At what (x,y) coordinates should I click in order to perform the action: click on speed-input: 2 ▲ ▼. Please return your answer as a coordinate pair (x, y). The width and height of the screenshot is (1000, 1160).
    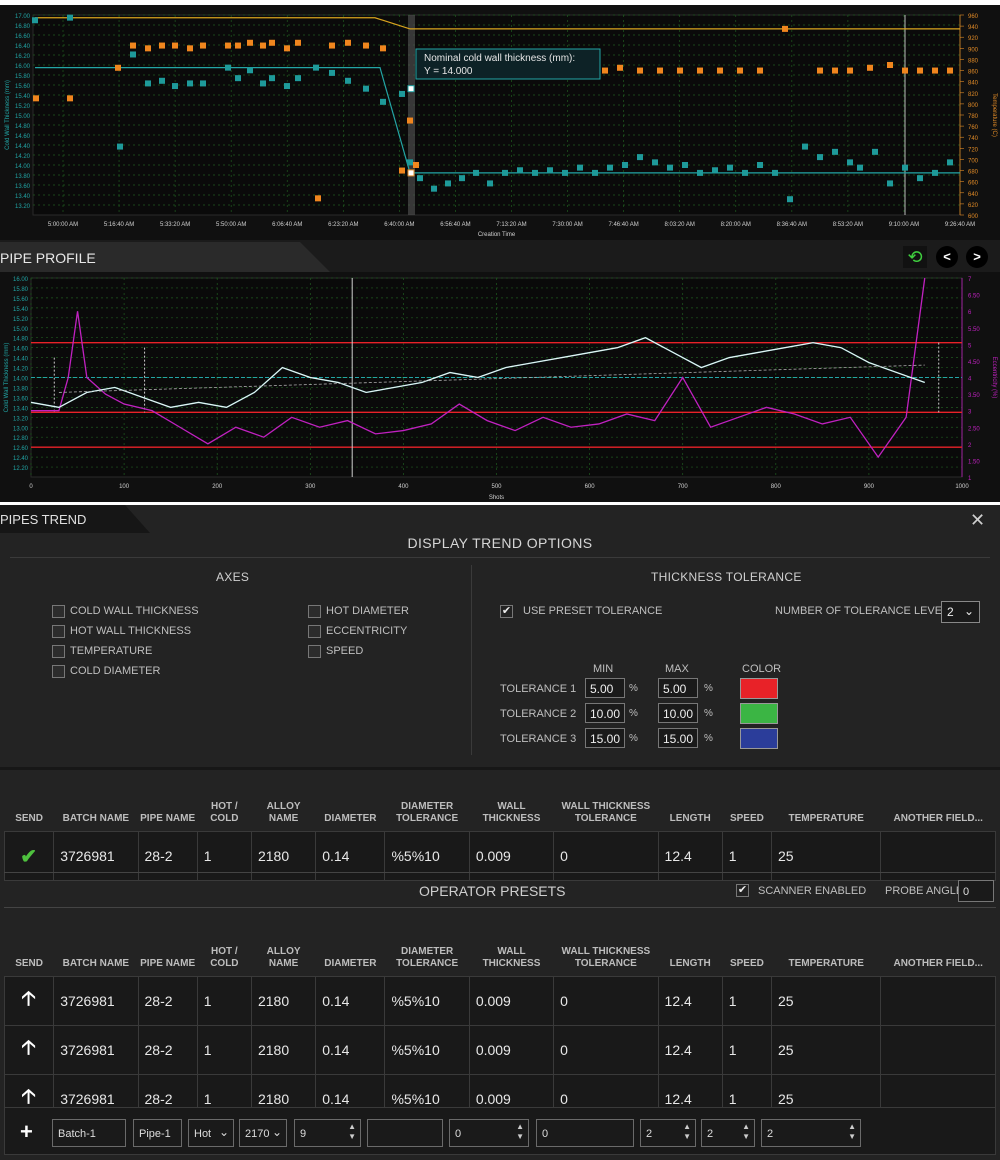
    Looking at the image, I should click on (728, 1133).